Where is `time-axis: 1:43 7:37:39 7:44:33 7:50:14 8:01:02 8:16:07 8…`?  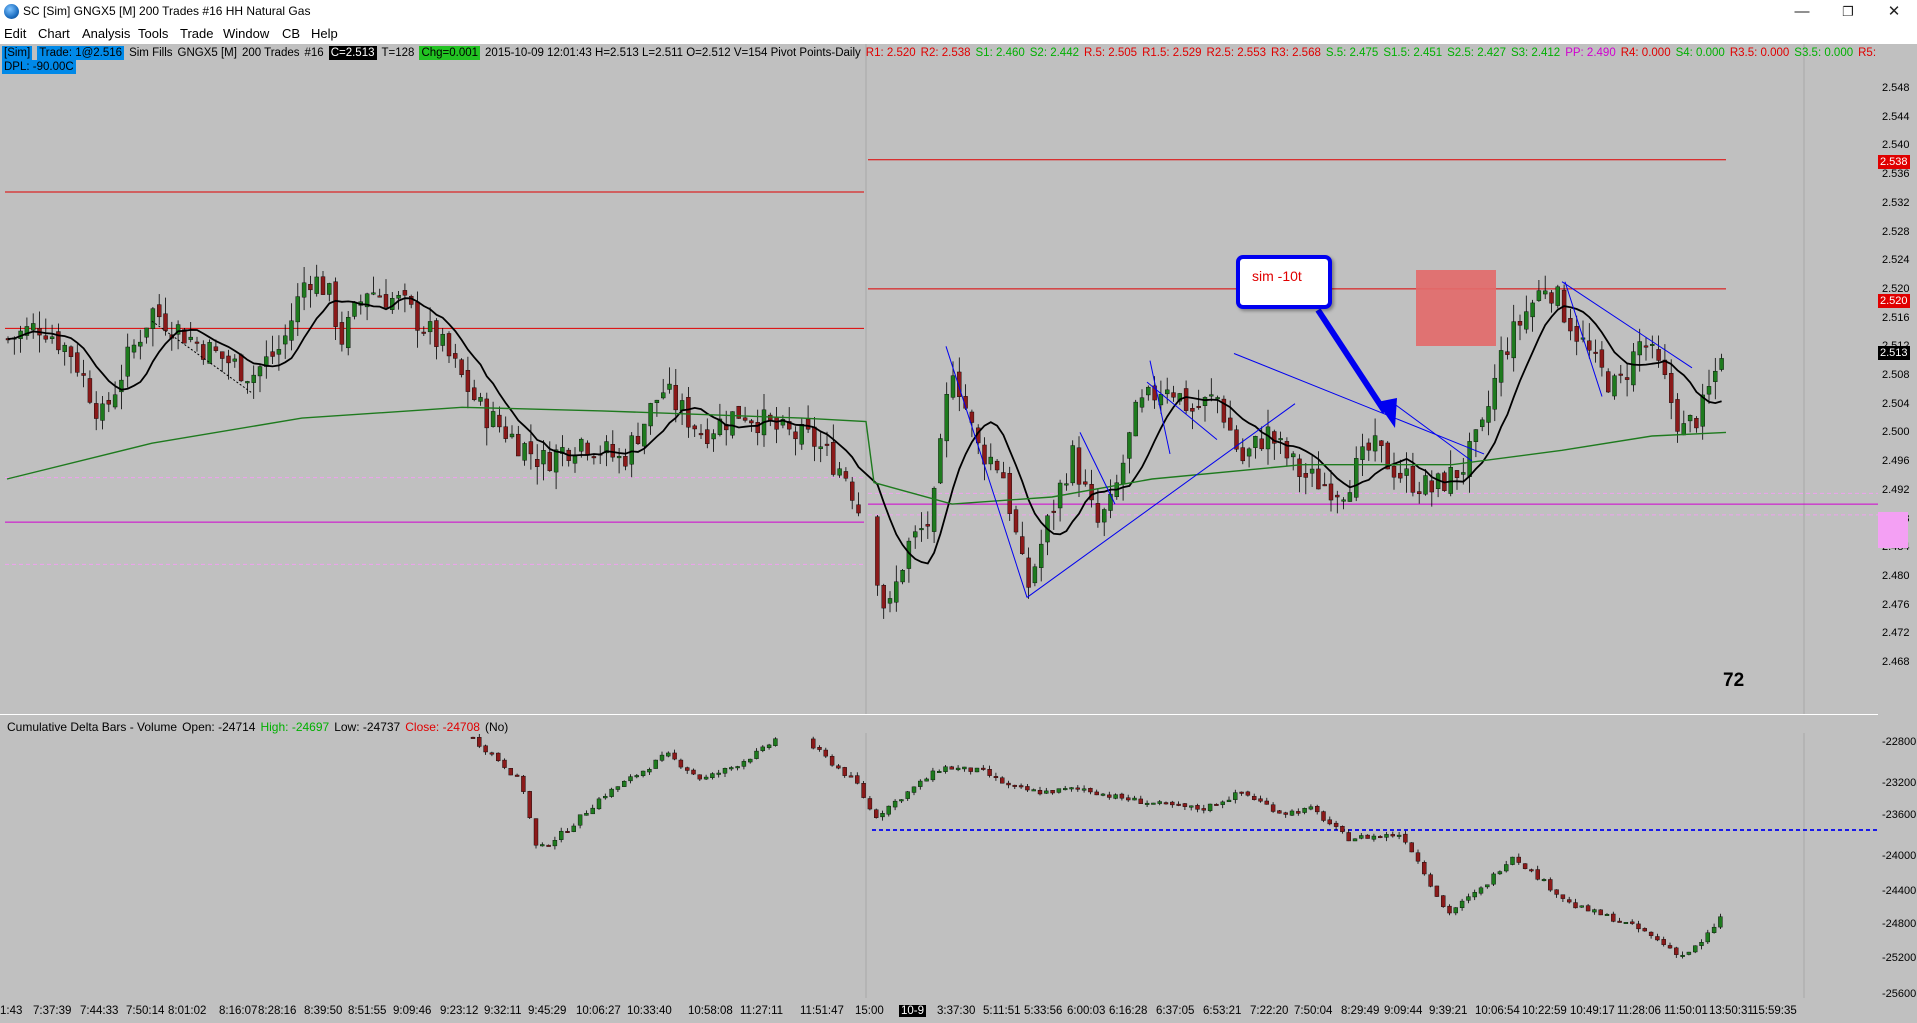
time-axis: 1:43 7:37:39 7:44:33 7:50:14 8:01:02 8:16:07 8… is located at coordinates (958, 1011).